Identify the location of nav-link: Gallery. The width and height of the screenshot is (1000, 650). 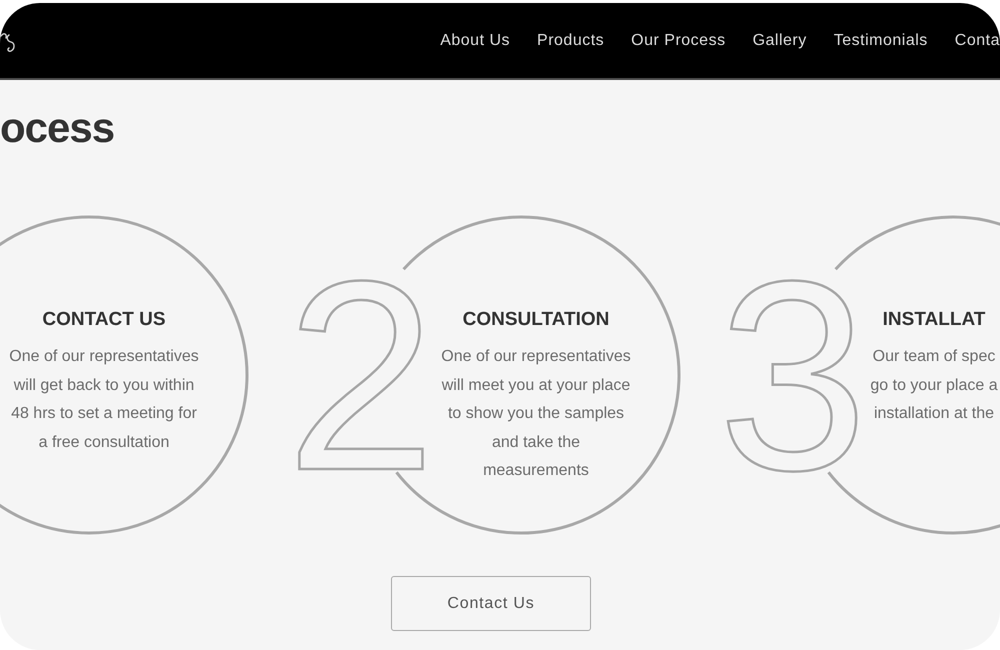
(779, 41).